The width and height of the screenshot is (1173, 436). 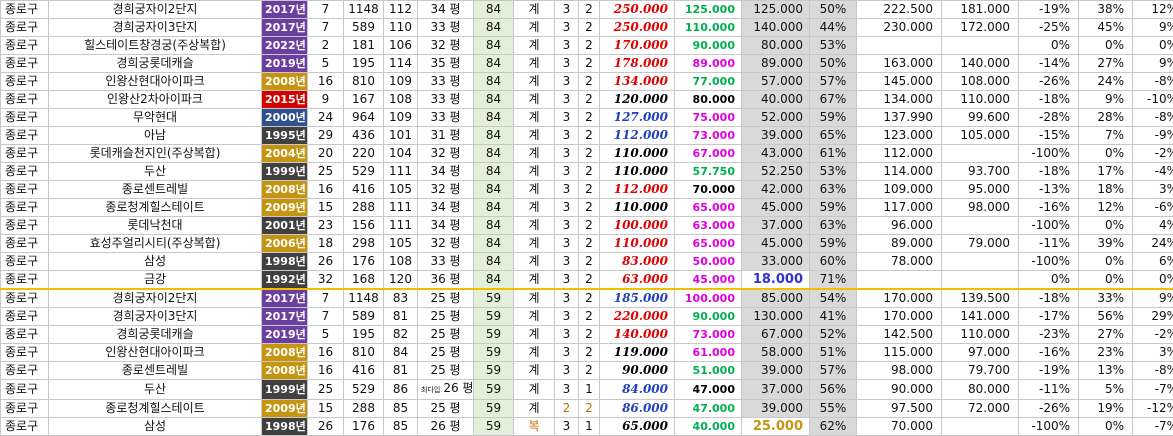 What do you see at coordinates (401, 154) in the screenshot?
I see `area-m2-cell: 104` at bounding box center [401, 154].